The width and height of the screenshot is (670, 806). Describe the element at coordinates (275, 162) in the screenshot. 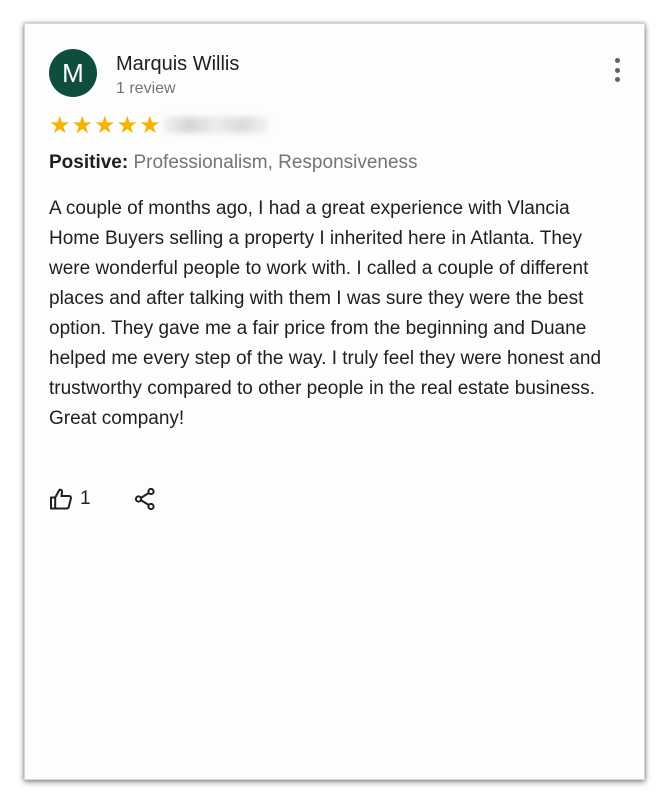

I see `positive-values: Professionalism, Responsiveness` at that location.